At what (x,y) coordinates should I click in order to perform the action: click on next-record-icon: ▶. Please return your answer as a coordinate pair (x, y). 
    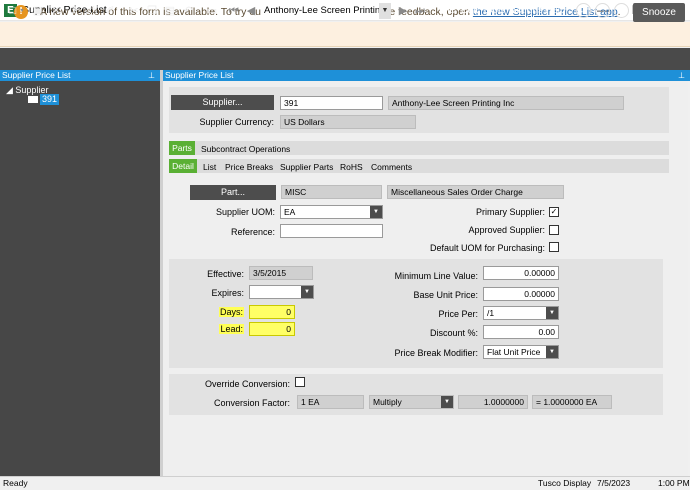
    Looking at the image, I should click on (403, 11).